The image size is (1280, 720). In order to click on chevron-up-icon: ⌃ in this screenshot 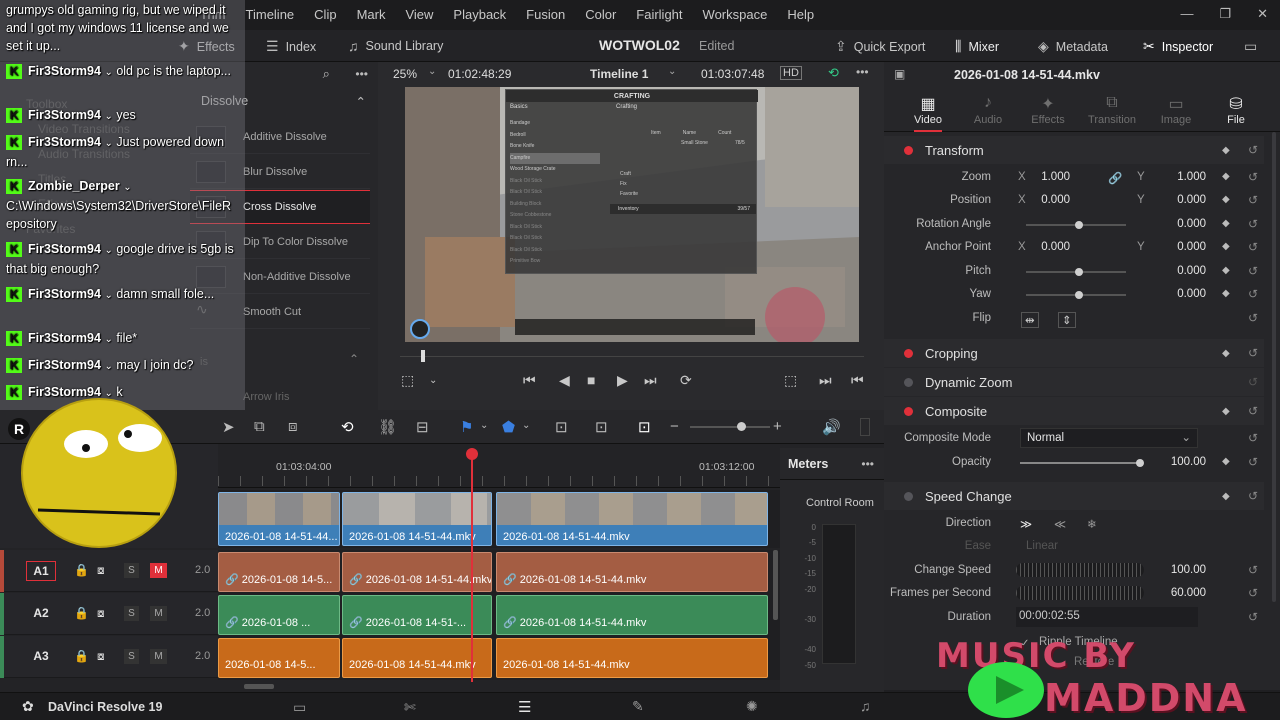, I will do `click(354, 359)`.